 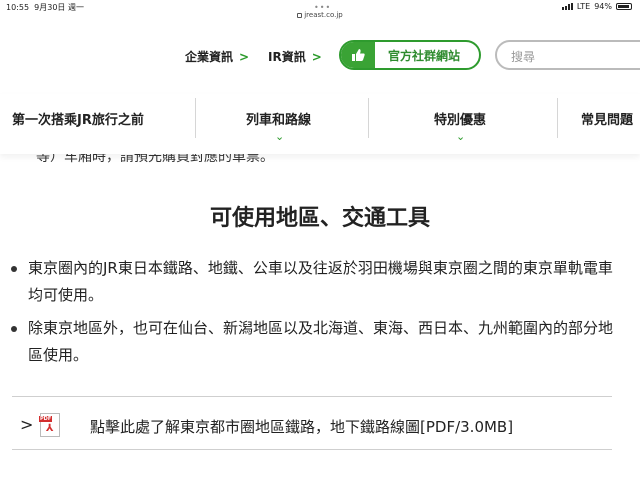 I want to click on address-bar: jreast.co.jp, so click(x=320, y=15).